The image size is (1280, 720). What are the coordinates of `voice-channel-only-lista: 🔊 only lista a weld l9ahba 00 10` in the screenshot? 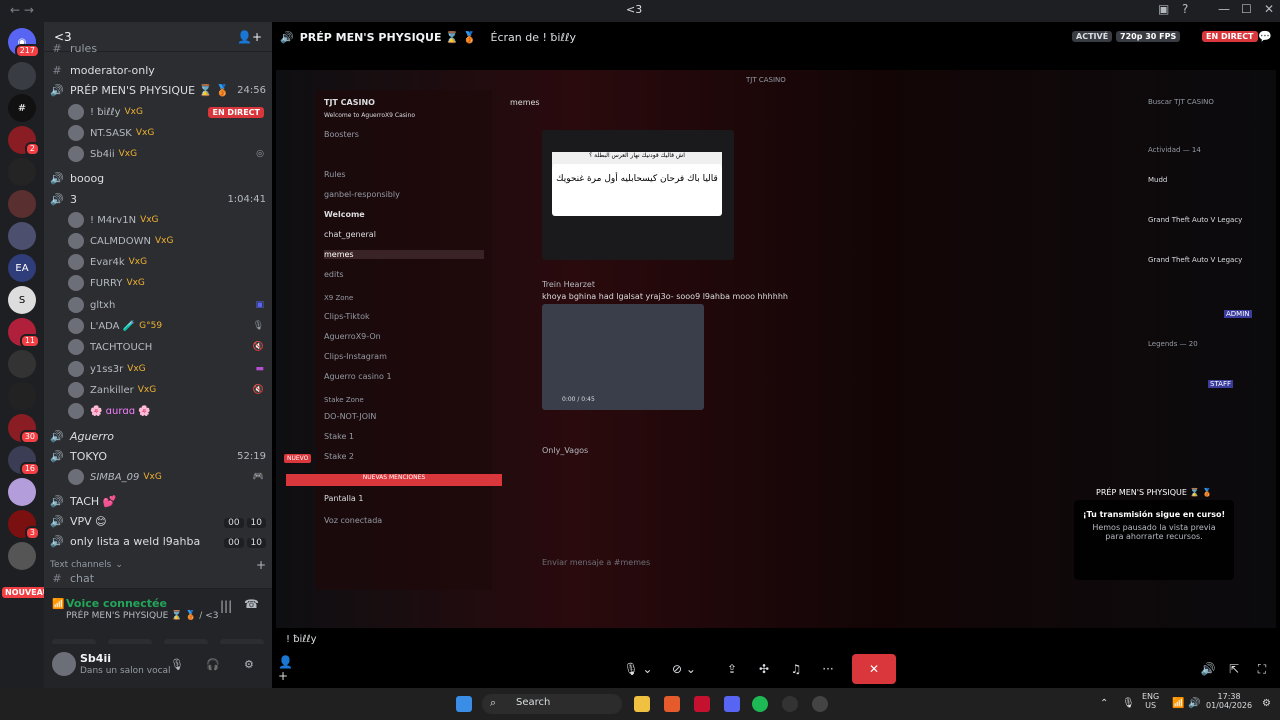 It's located at (158, 541).